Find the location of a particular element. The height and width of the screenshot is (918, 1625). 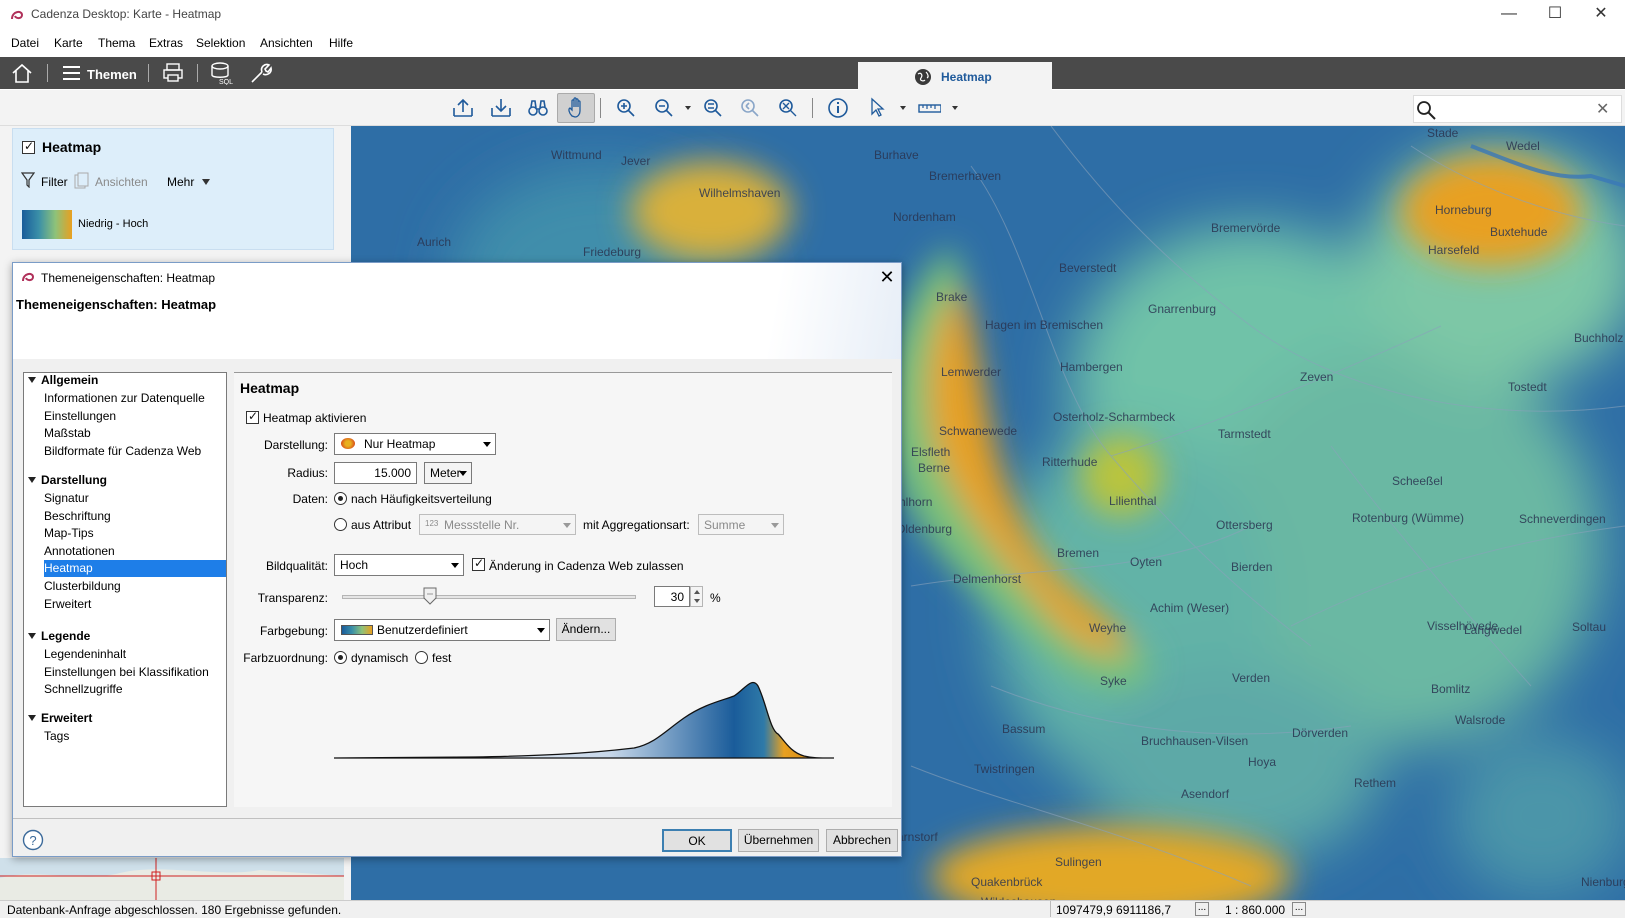

attribute-select: 123 Messstelle Nr. is located at coordinates (497, 524).